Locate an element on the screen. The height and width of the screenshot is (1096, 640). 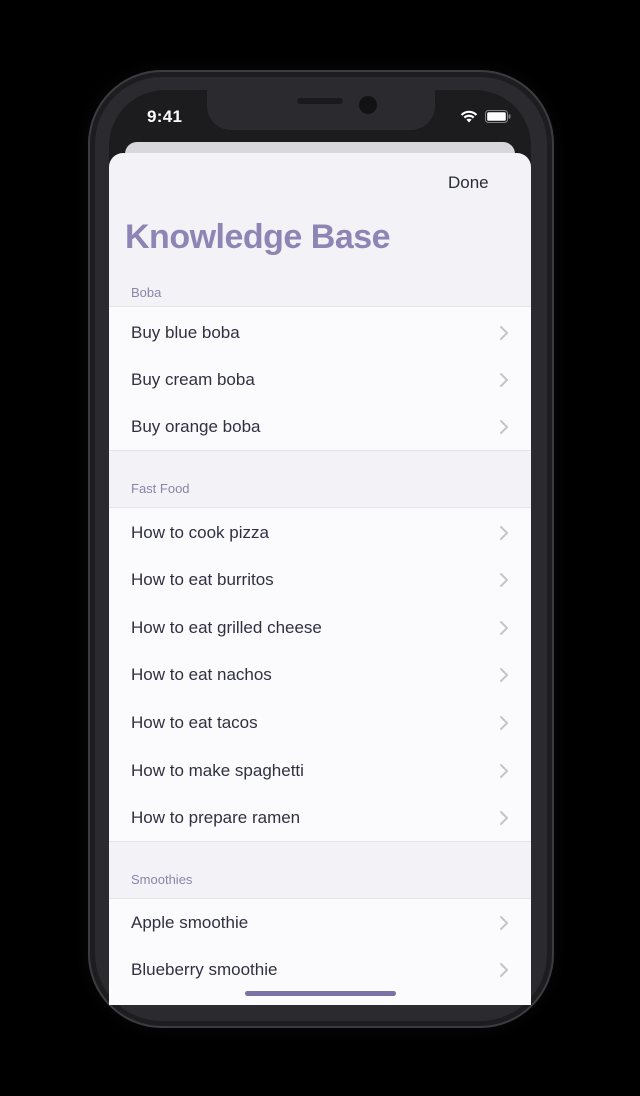
list-item-apple-smoothie: Apple smoothie is located at coordinates (320, 922).